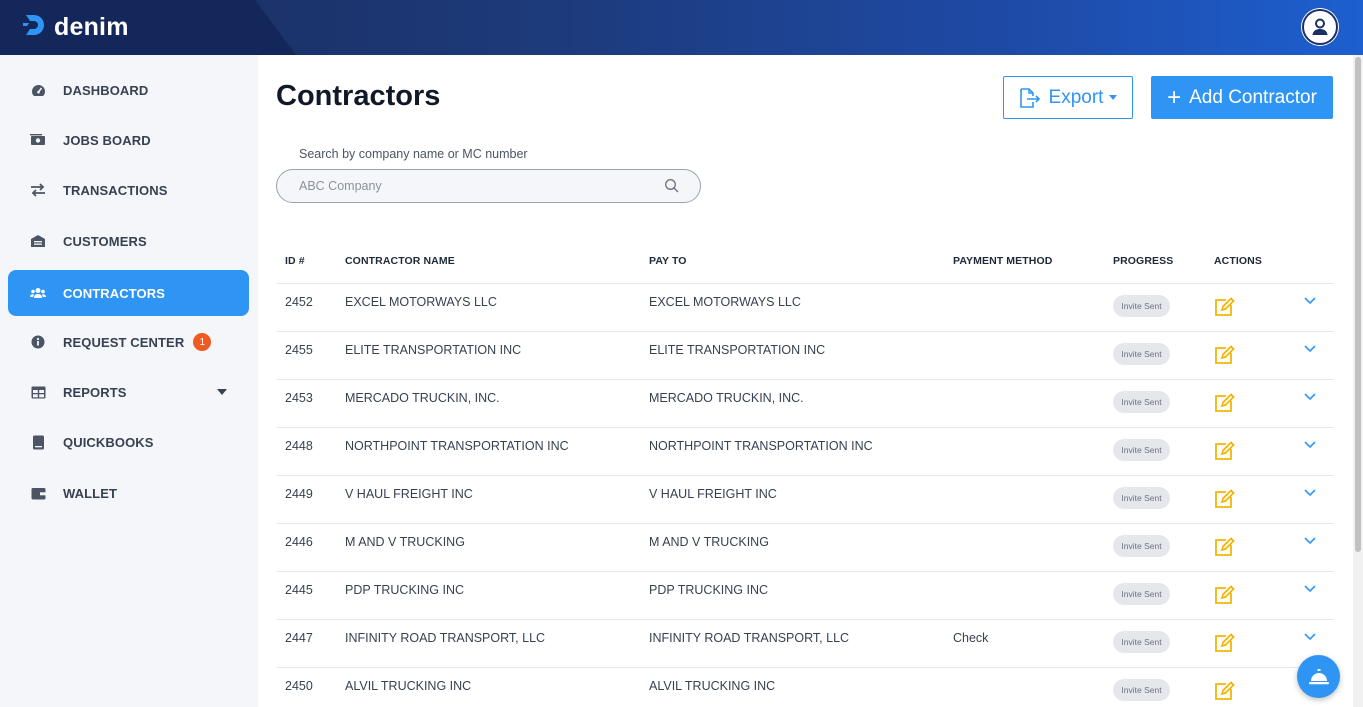 The height and width of the screenshot is (707, 1363). I want to click on help-button, so click(1318, 676).